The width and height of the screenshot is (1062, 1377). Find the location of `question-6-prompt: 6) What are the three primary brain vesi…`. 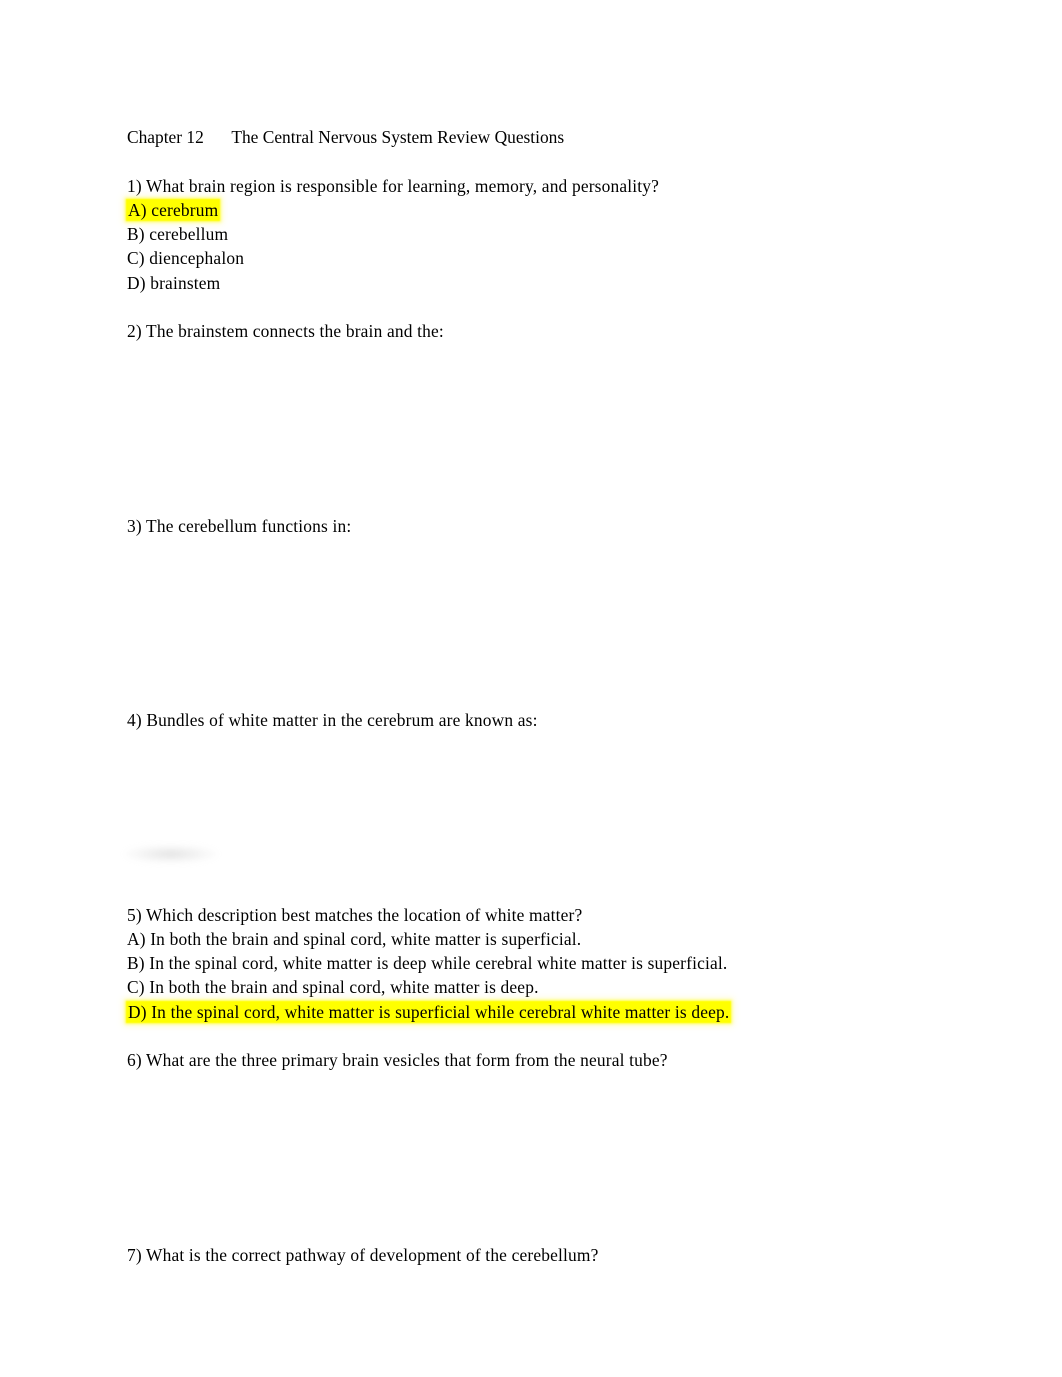

question-6-prompt: 6) What are the three primary brain vesi… is located at coordinates (397, 1060).